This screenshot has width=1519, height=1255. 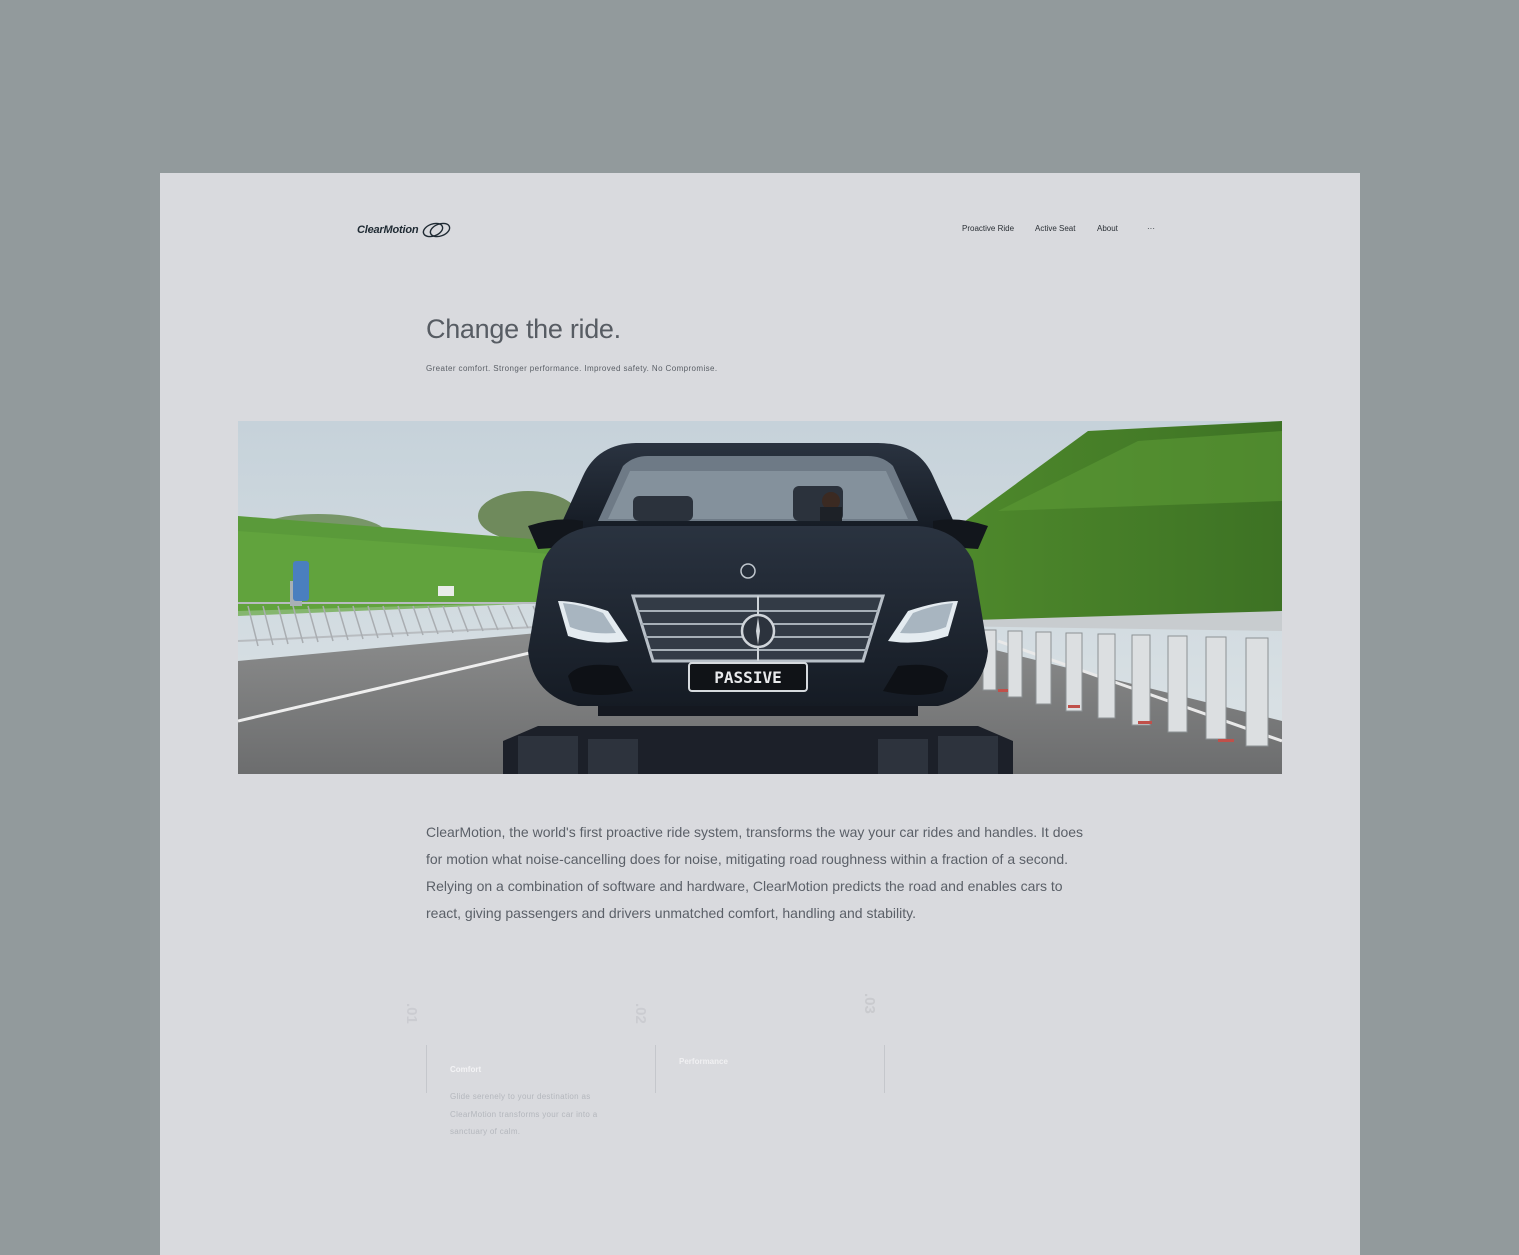 I want to click on license-plate-text: PASSIVE, so click(x=747, y=677).